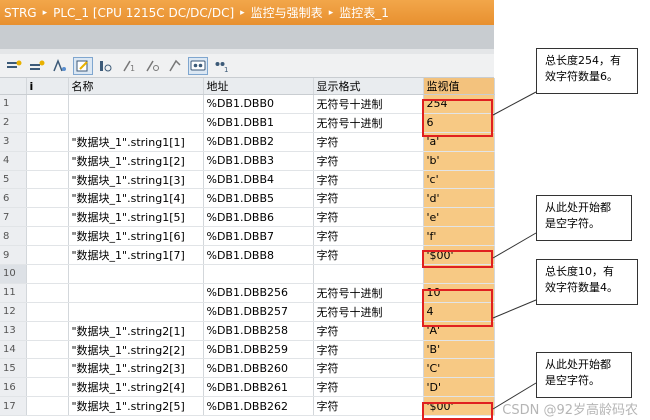 The width and height of the screenshot is (650, 420). I want to click on address-cell: %DB1.DBB7, so click(258, 236).